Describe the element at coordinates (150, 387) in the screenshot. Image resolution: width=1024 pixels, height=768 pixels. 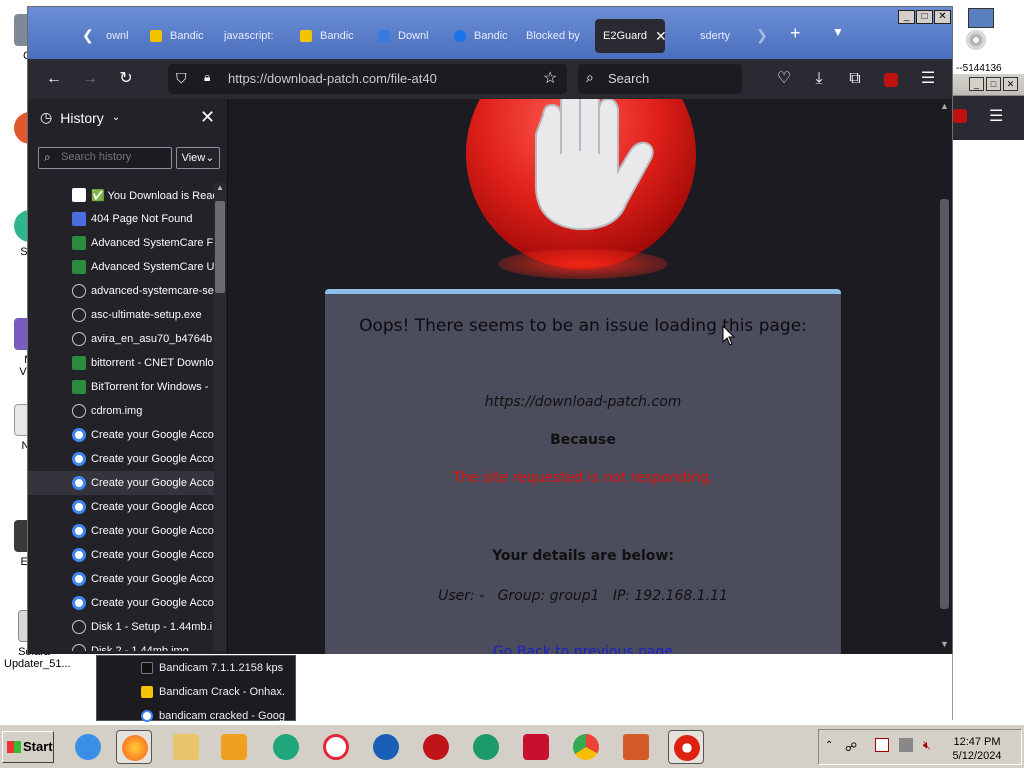
I see `history-item-label: BitTorrent for Windows -` at that location.